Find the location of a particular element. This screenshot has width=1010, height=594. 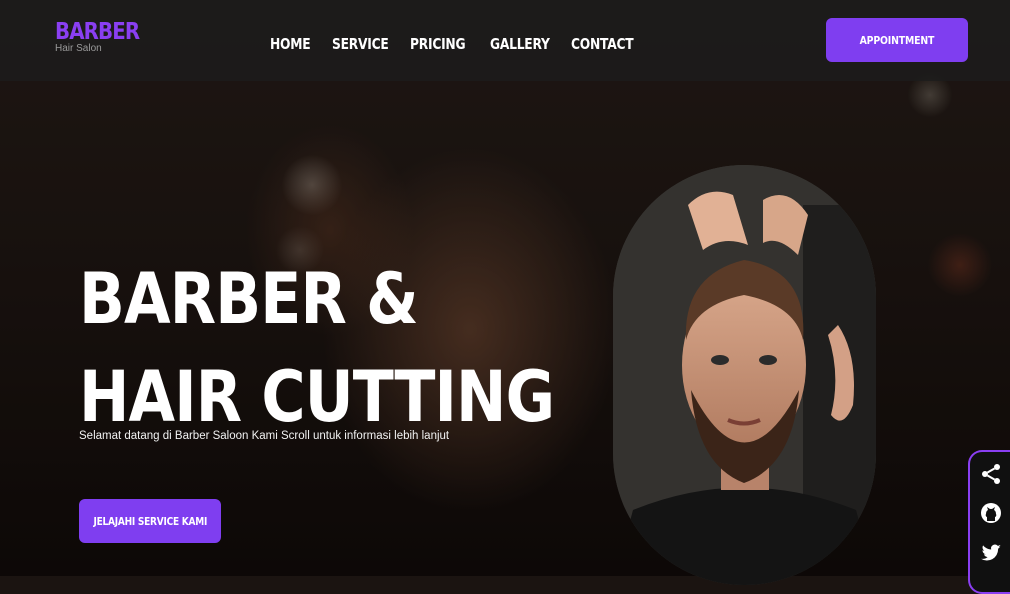

nav-home: HOME is located at coordinates (290, 44).